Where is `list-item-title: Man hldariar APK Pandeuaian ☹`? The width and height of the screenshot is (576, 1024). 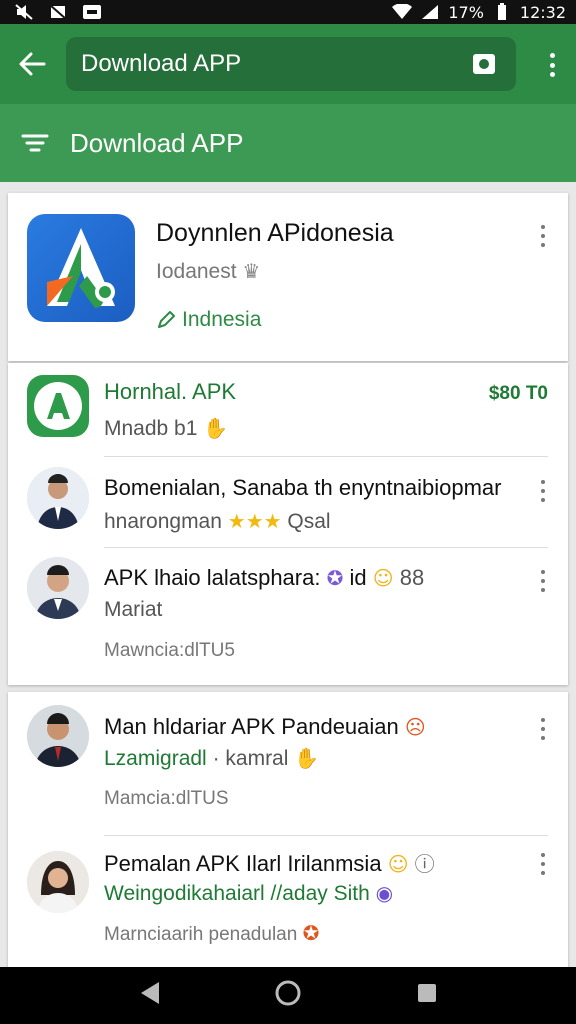
list-item-title: Man hldariar APK Pandeuaian ☹ is located at coordinates (265, 727).